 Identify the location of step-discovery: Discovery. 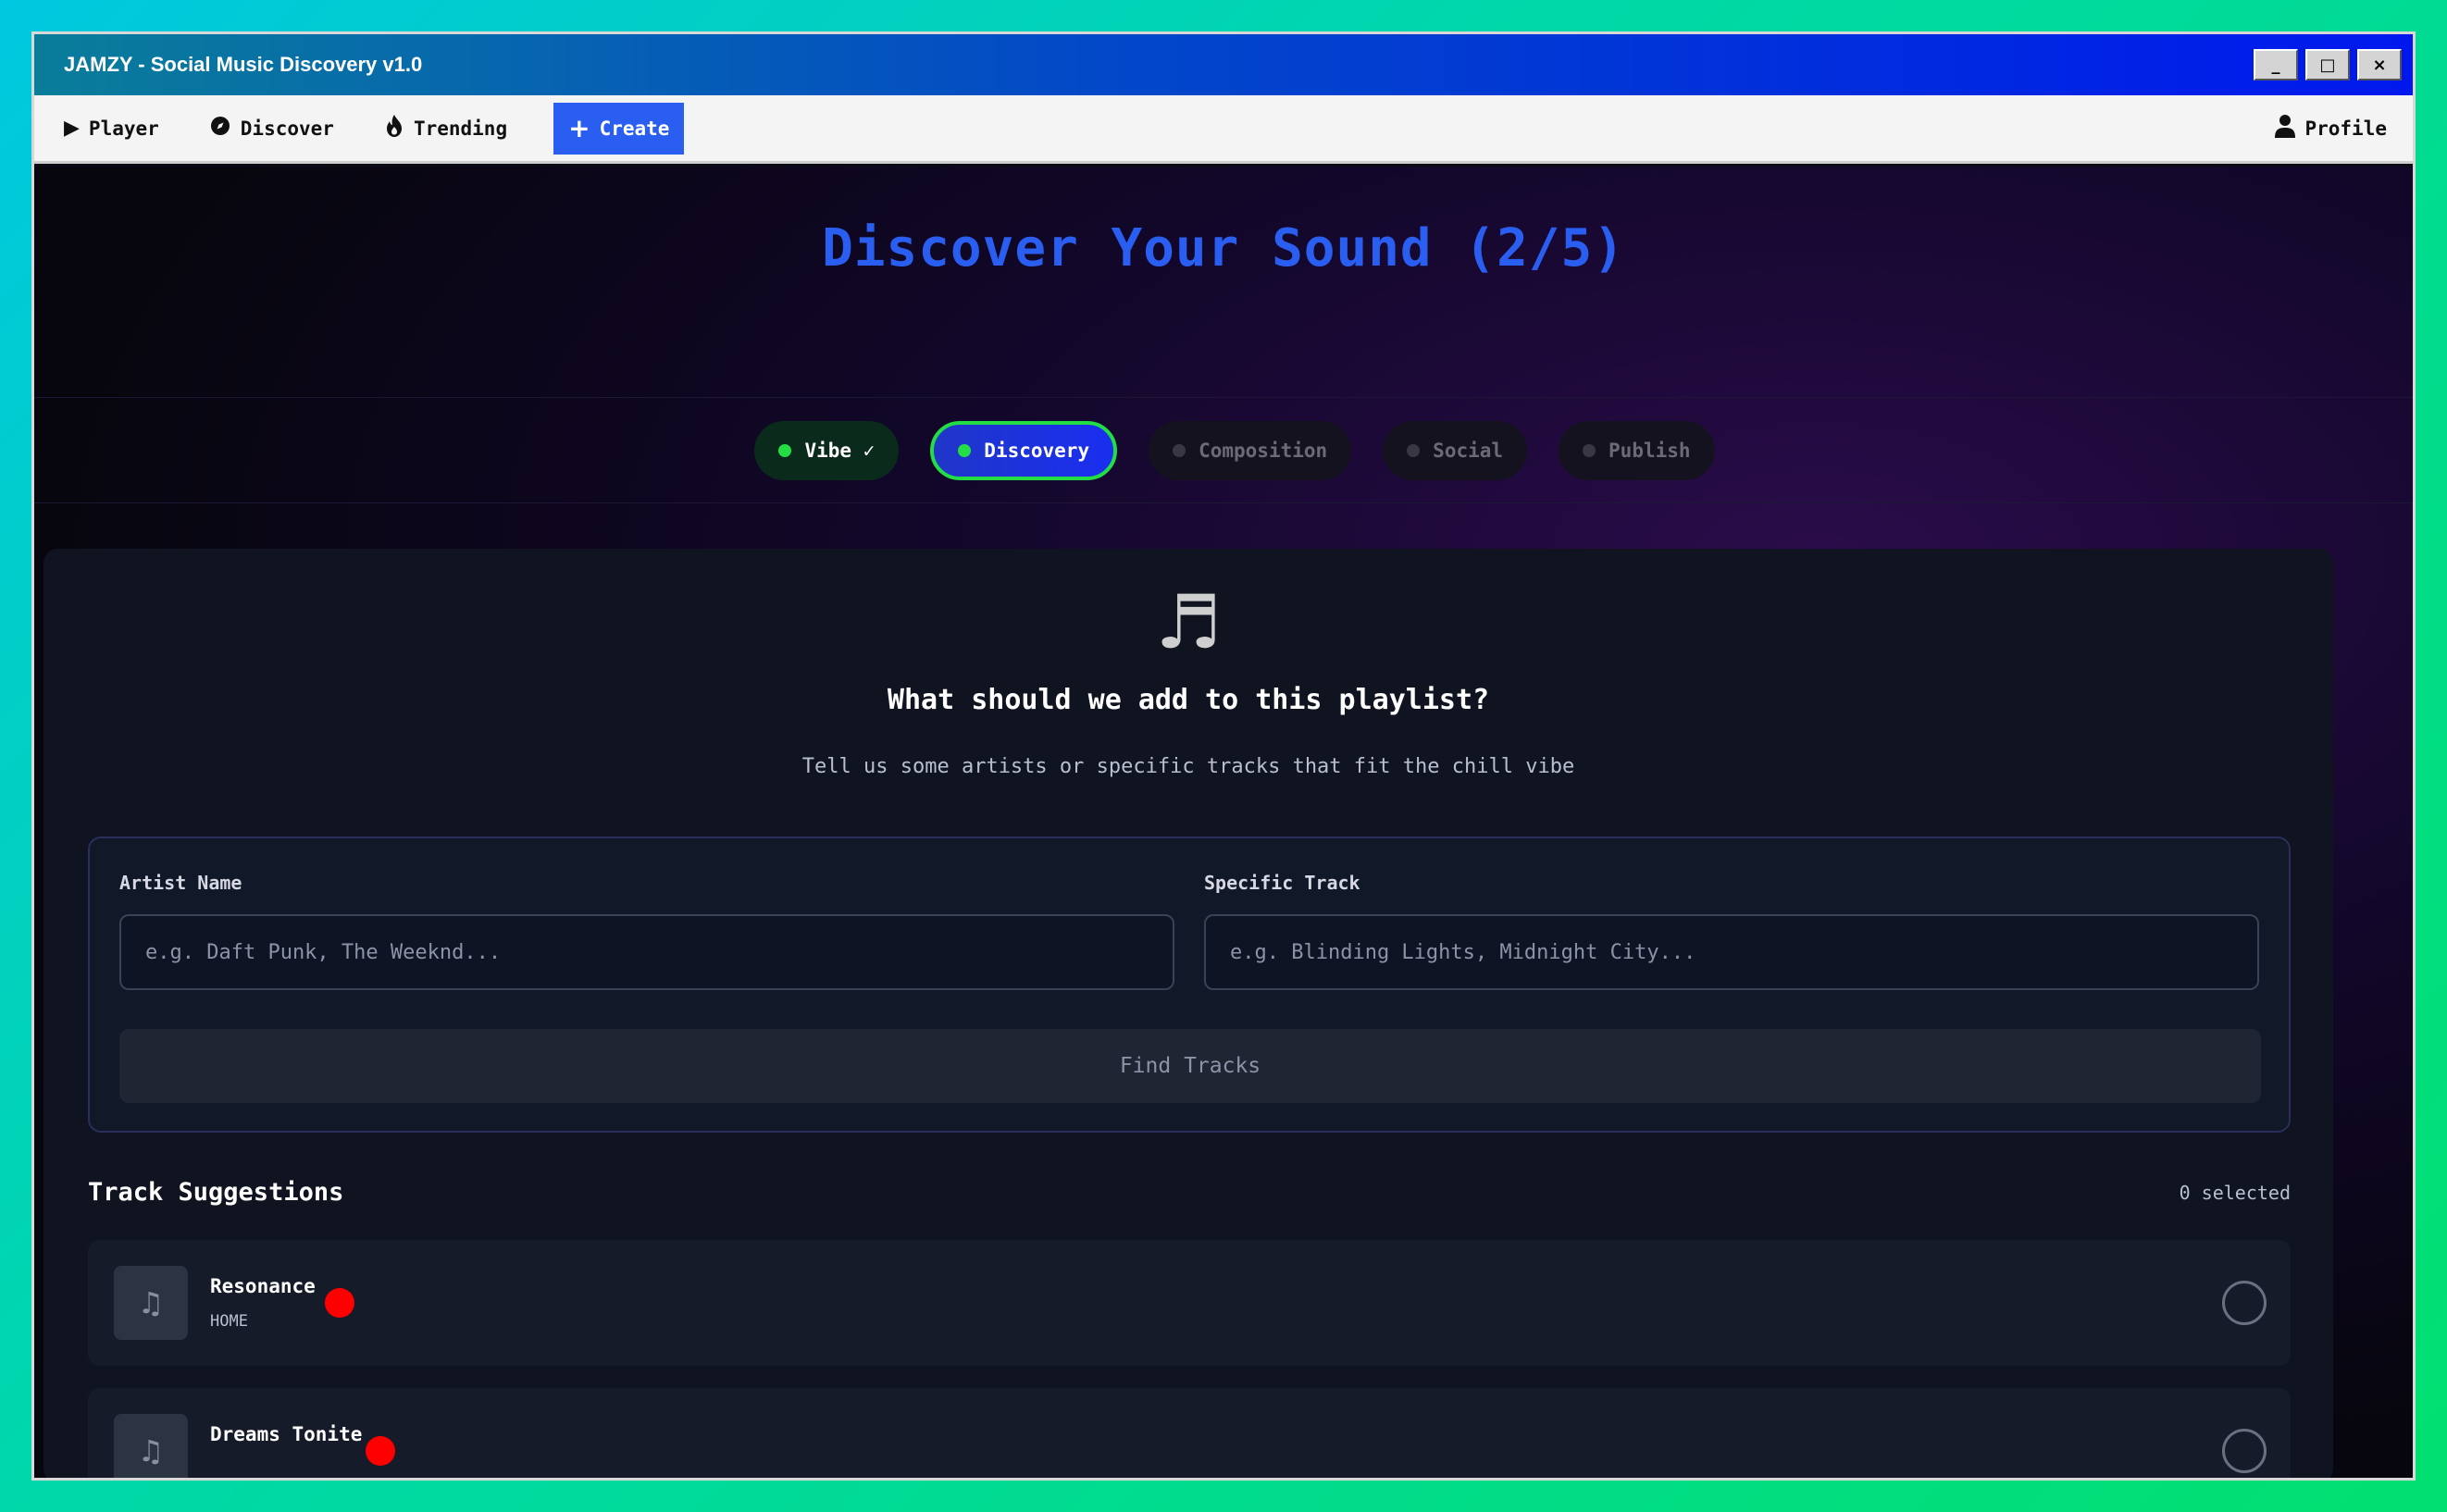
(1024, 450).